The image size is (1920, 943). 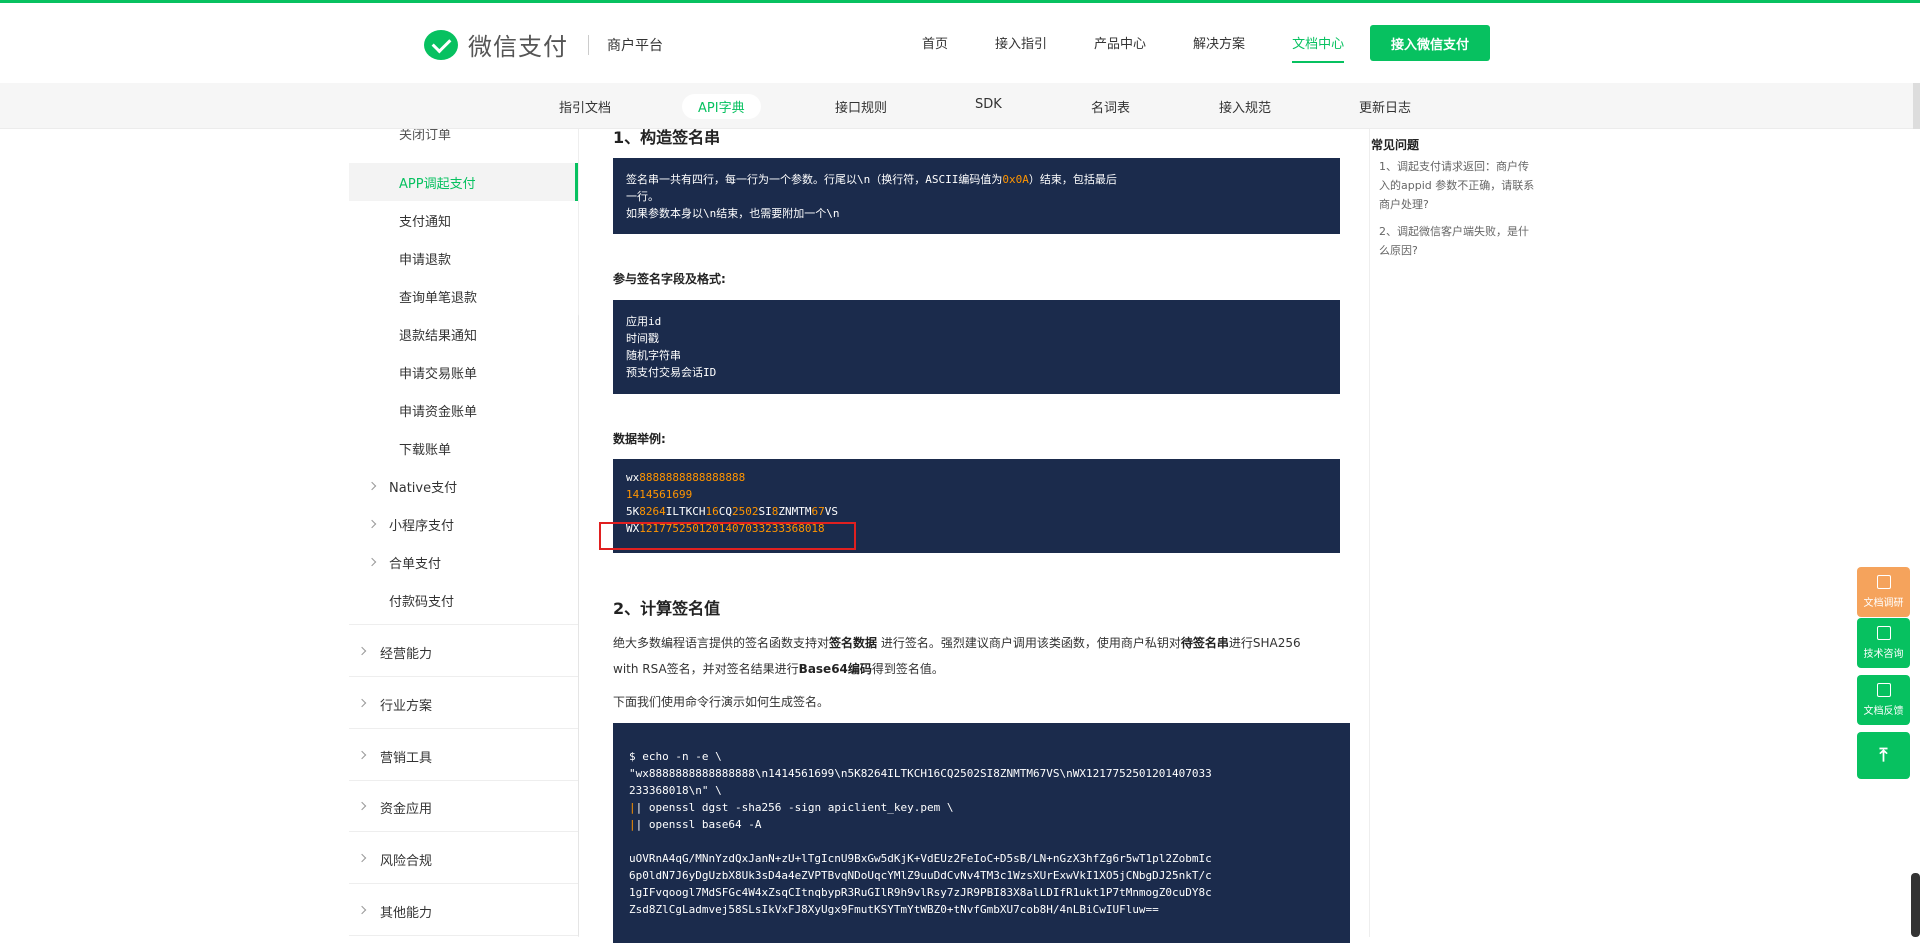 What do you see at coordinates (1883, 592) in the screenshot?
I see `doc-survey-button: 文档调研` at bounding box center [1883, 592].